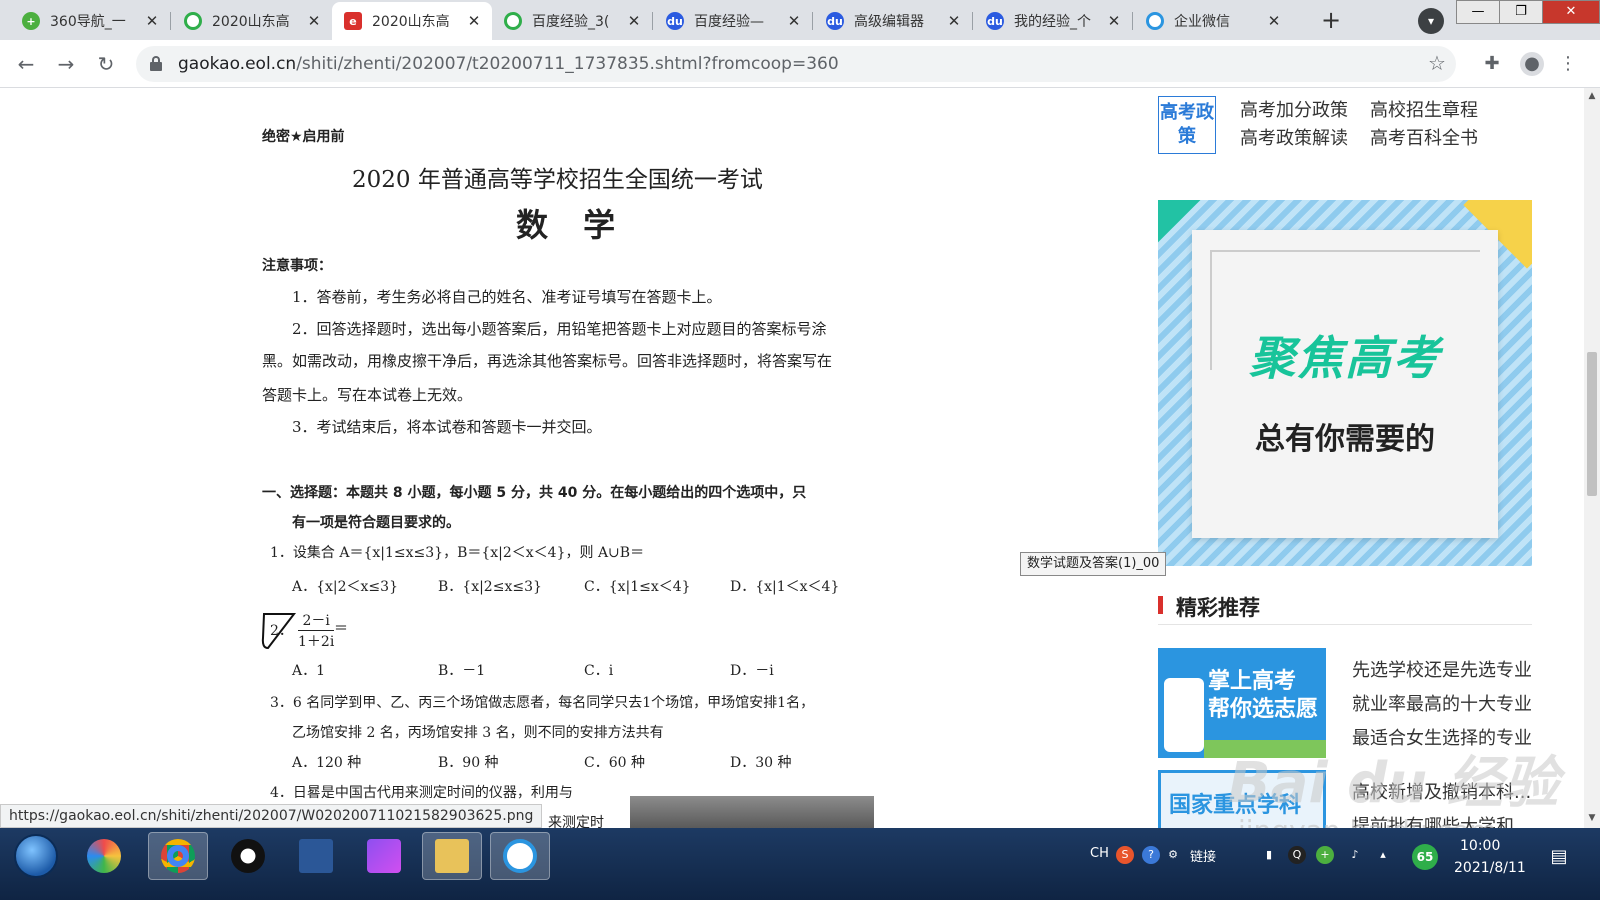  I want to click on banner-card: 聚焦高考 总有你需要的, so click(1345, 384).